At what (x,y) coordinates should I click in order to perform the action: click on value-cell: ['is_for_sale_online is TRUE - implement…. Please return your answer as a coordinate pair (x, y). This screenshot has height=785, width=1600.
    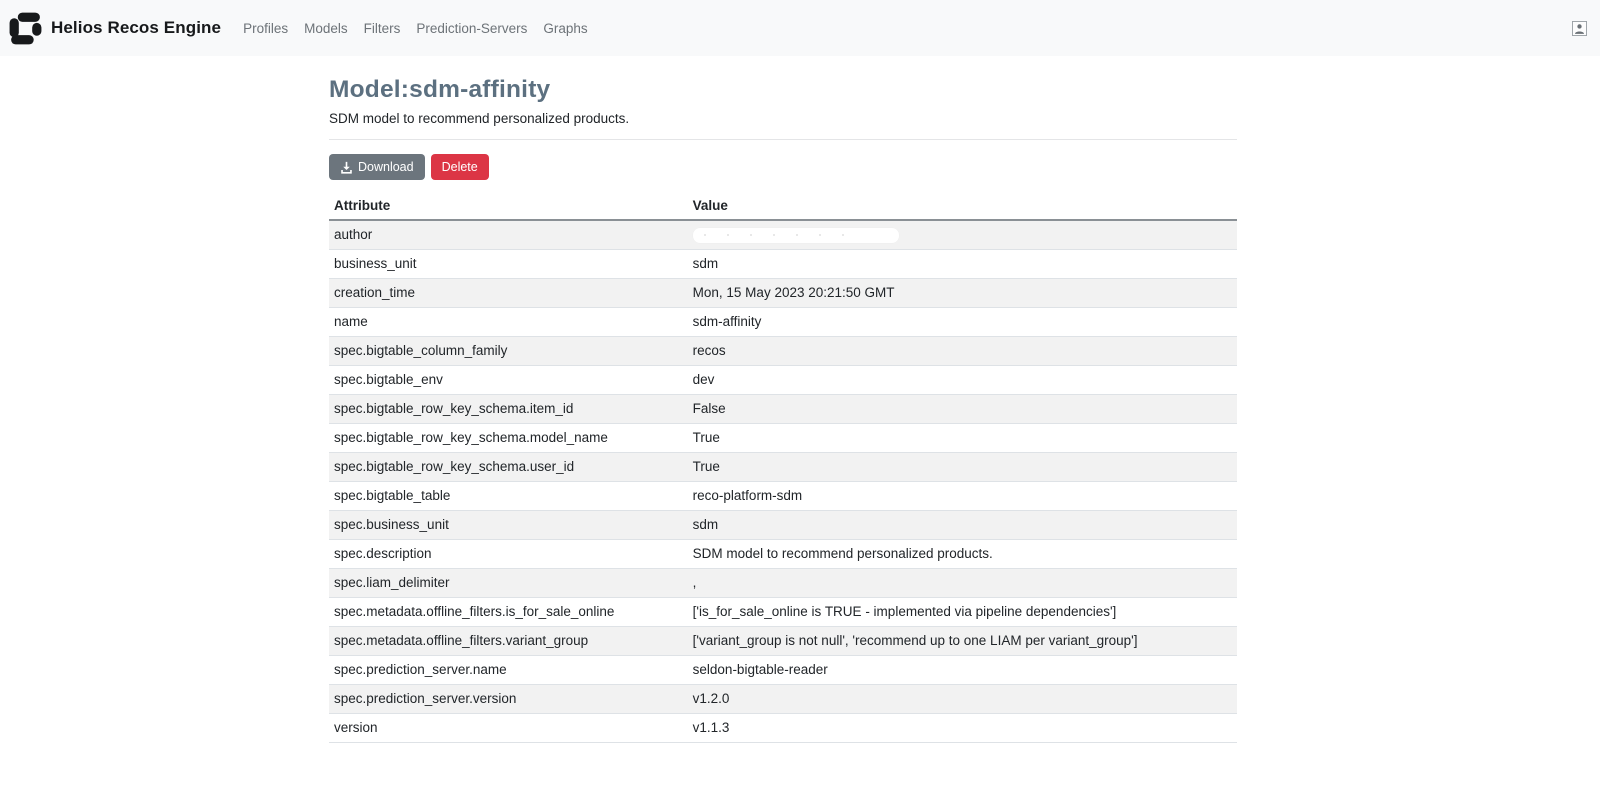
    Looking at the image, I should click on (962, 612).